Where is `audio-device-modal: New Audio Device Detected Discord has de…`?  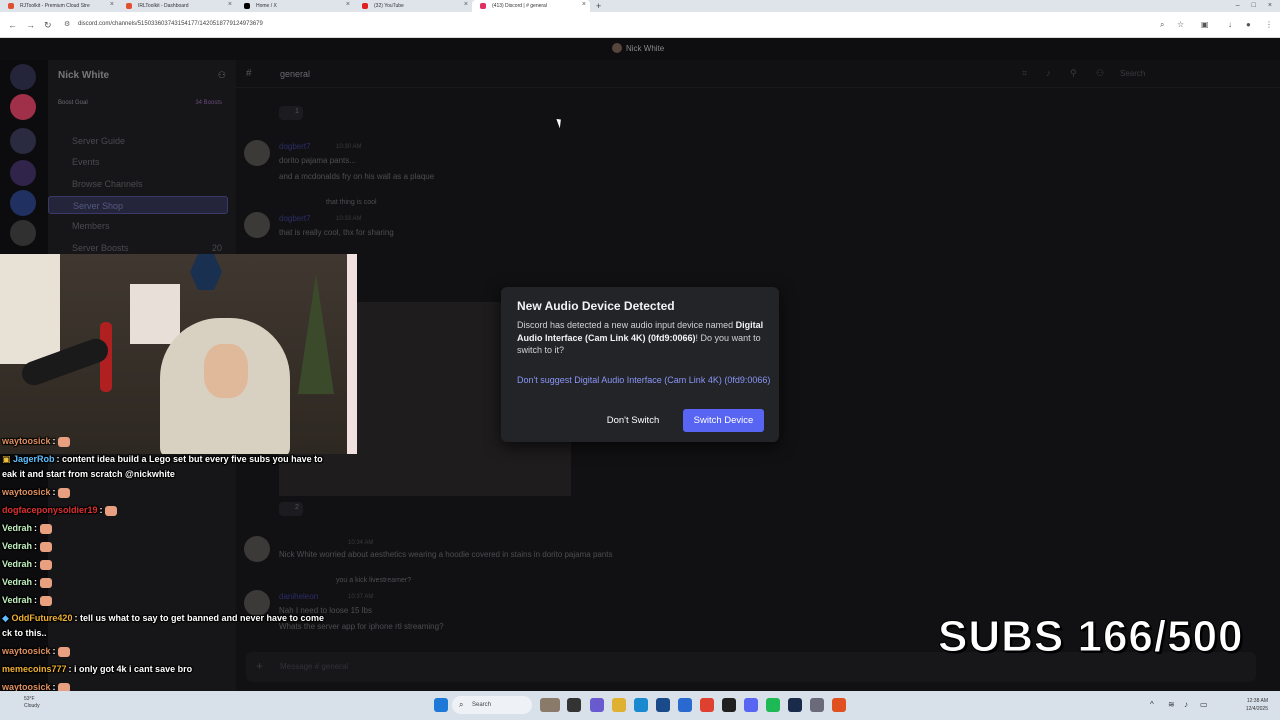 audio-device-modal: New Audio Device Detected Discord has de… is located at coordinates (640, 364).